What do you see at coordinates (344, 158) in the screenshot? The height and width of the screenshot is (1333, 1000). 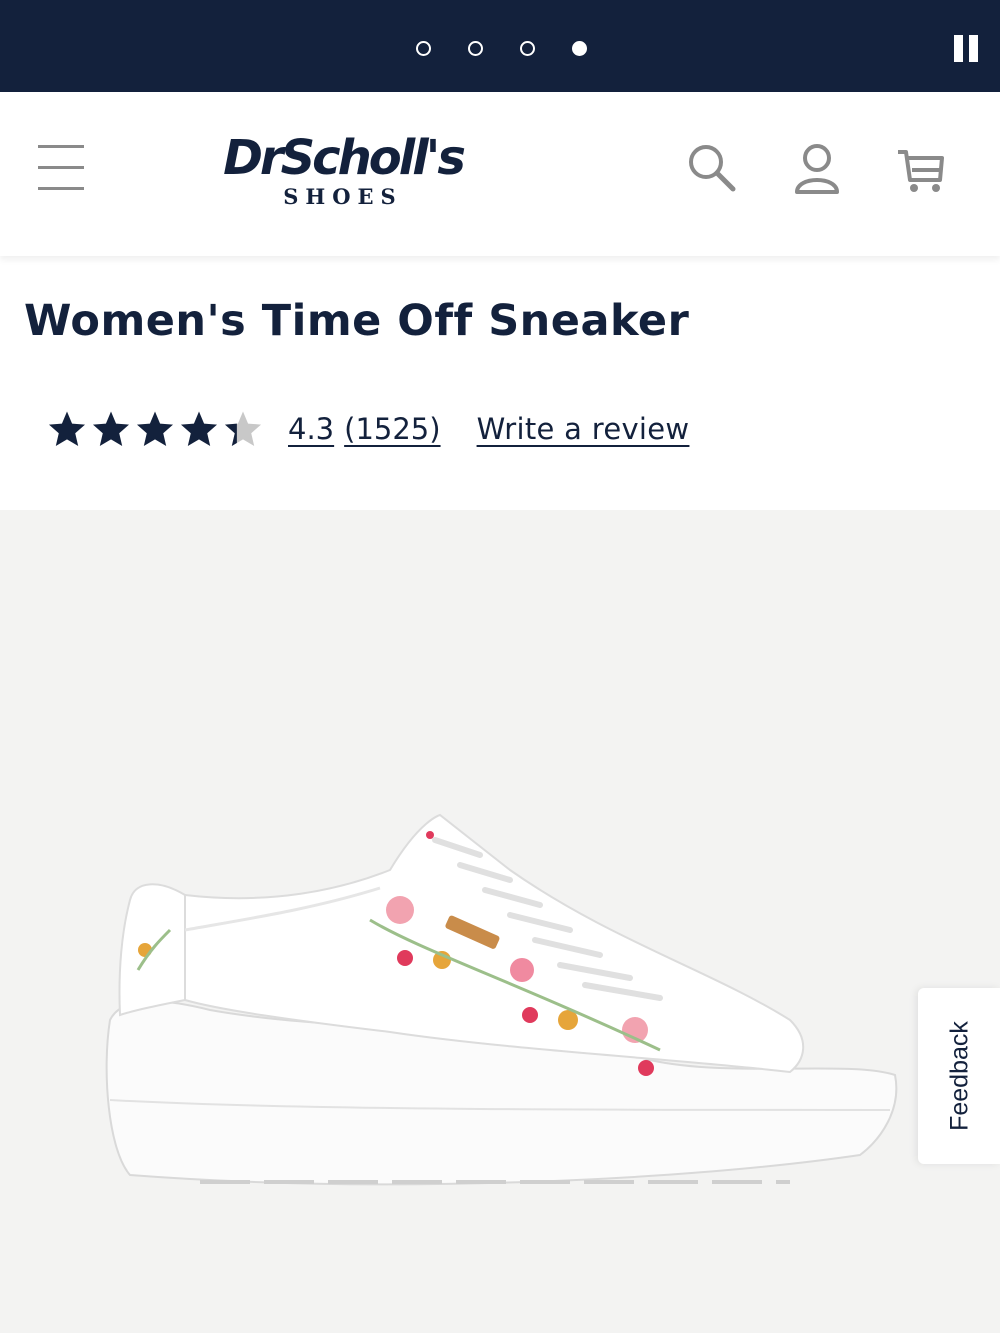 I see `logo-wordmark: DrScholl's` at bounding box center [344, 158].